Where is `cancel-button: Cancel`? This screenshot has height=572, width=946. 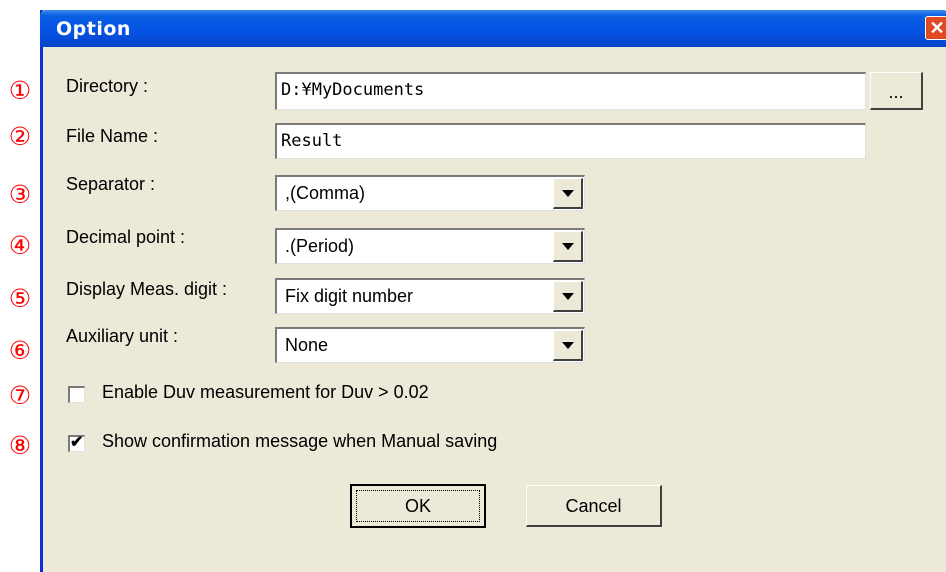
cancel-button: Cancel is located at coordinates (594, 506).